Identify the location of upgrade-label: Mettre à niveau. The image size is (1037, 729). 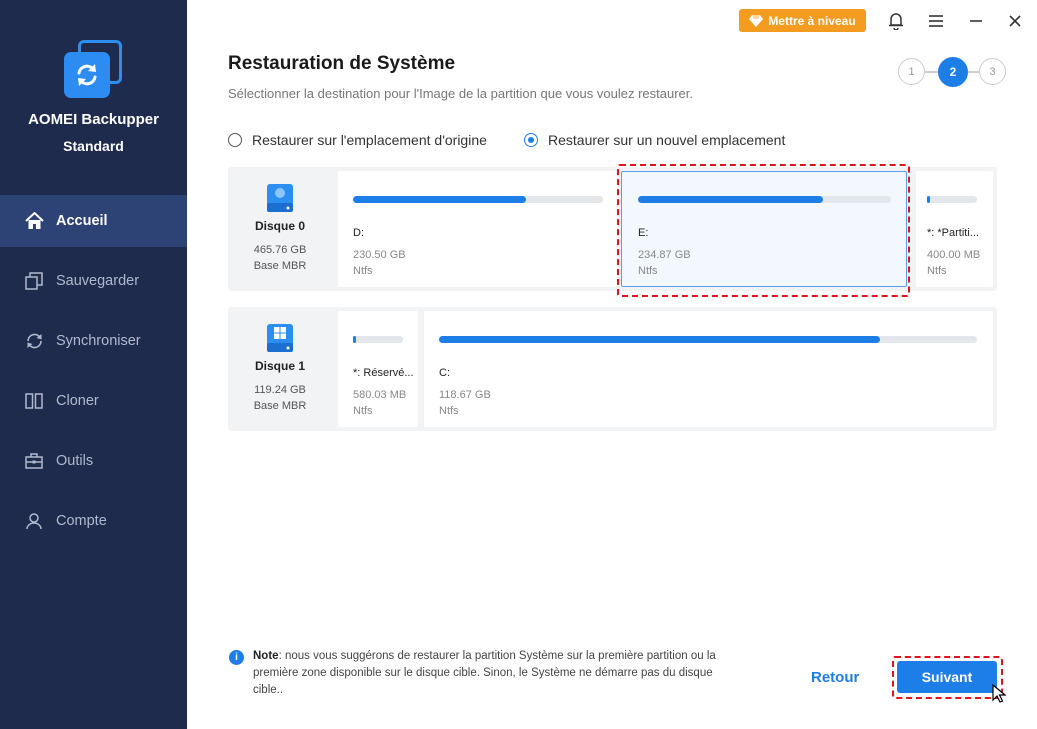
(812, 20).